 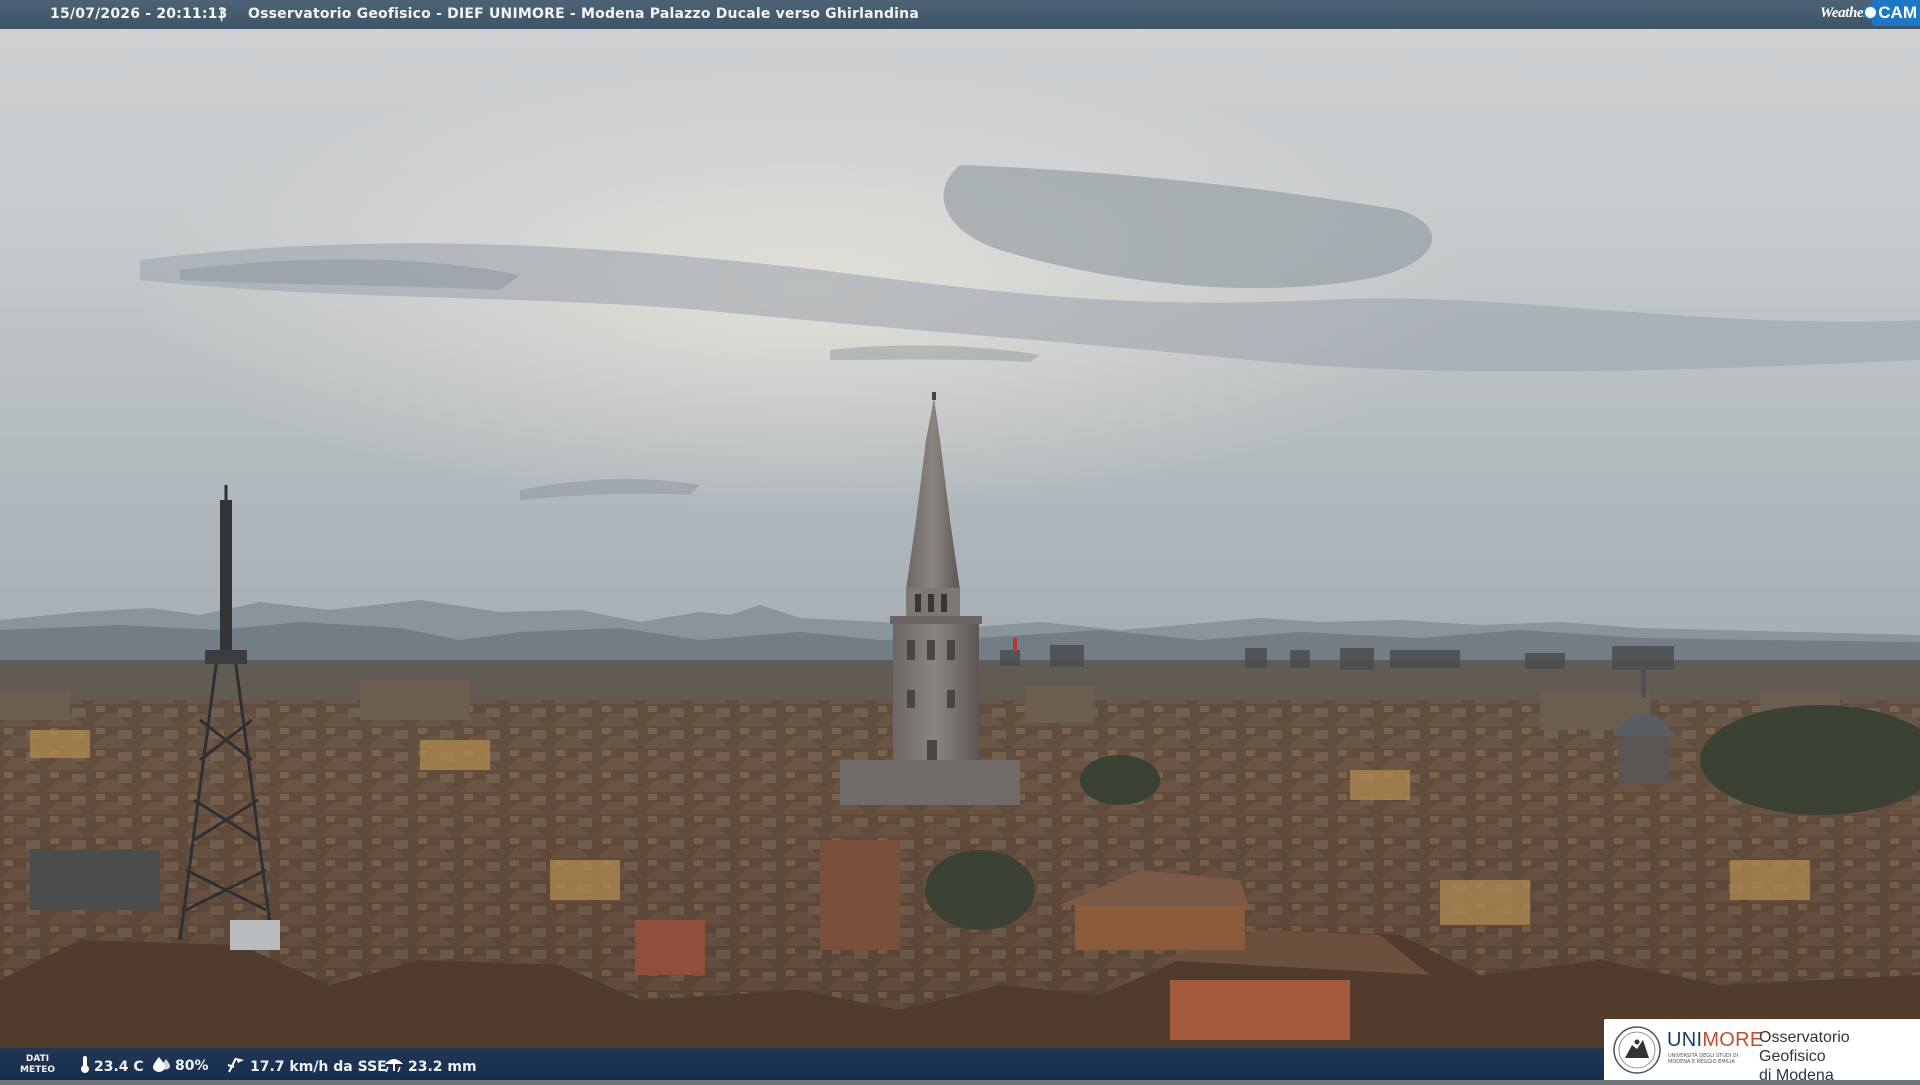 I want to click on unimore-brand-more: MORE, so click(x=1733, y=1040).